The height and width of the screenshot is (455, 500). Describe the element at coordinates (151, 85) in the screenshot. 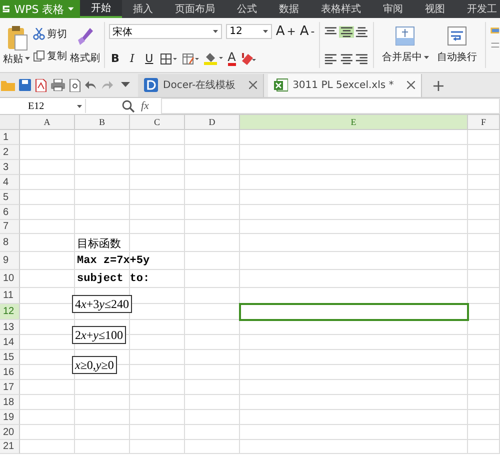

I see `docer-logo-icon` at that location.